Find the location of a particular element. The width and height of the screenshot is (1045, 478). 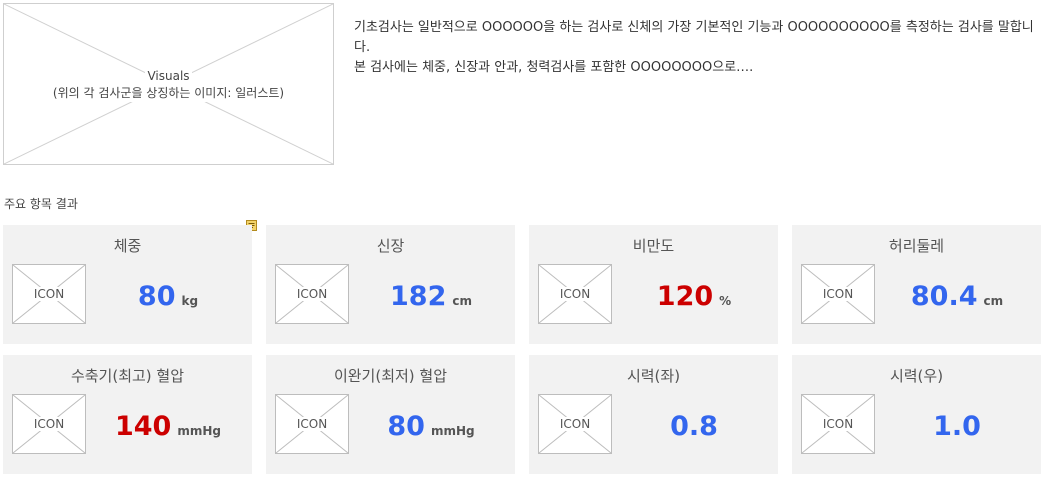

result-value: 80.4 is located at coordinates (944, 296).